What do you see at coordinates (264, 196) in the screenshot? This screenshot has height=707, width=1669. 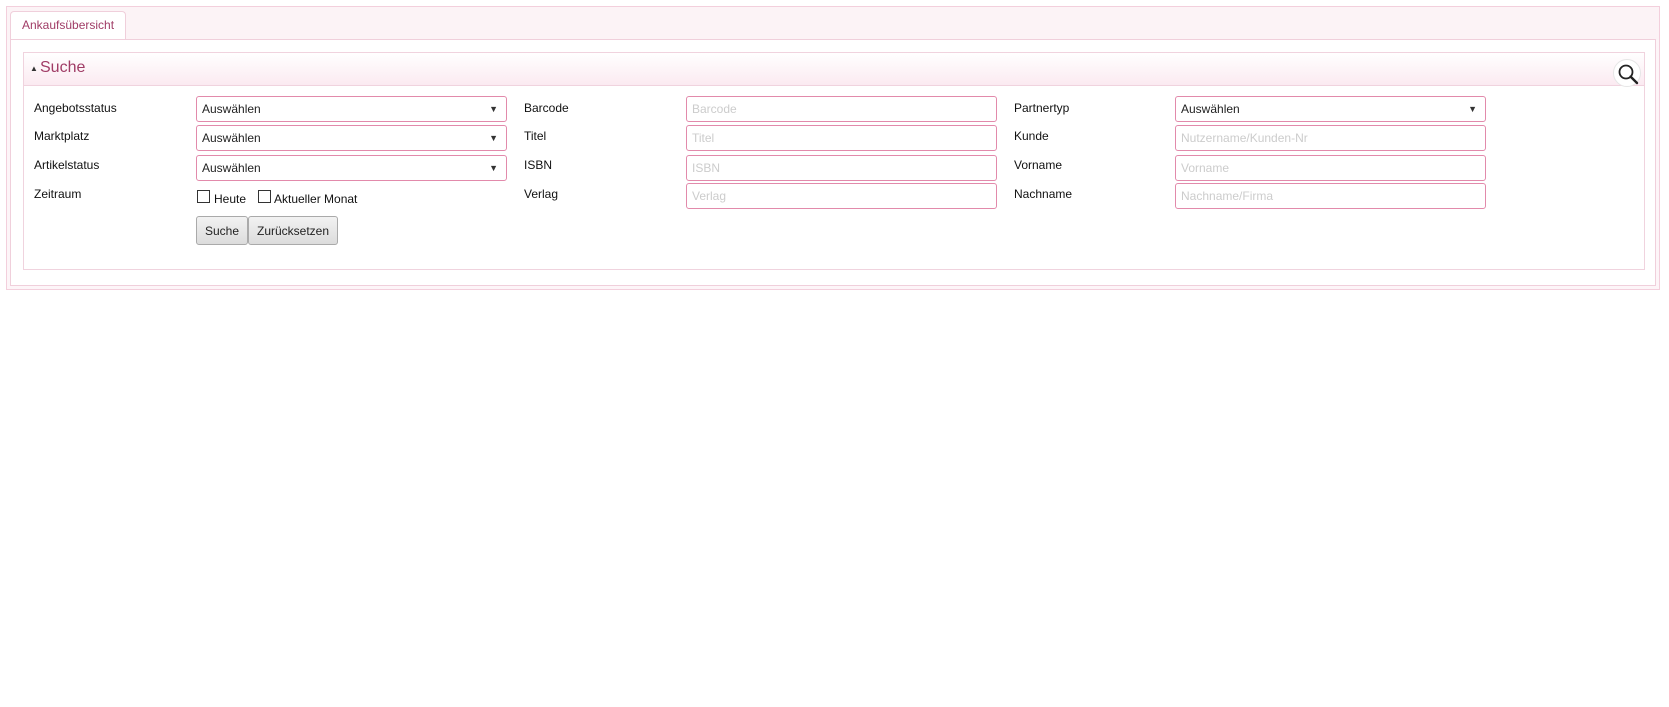 I see `checkbox-aktueller-monat` at bounding box center [264, 196].